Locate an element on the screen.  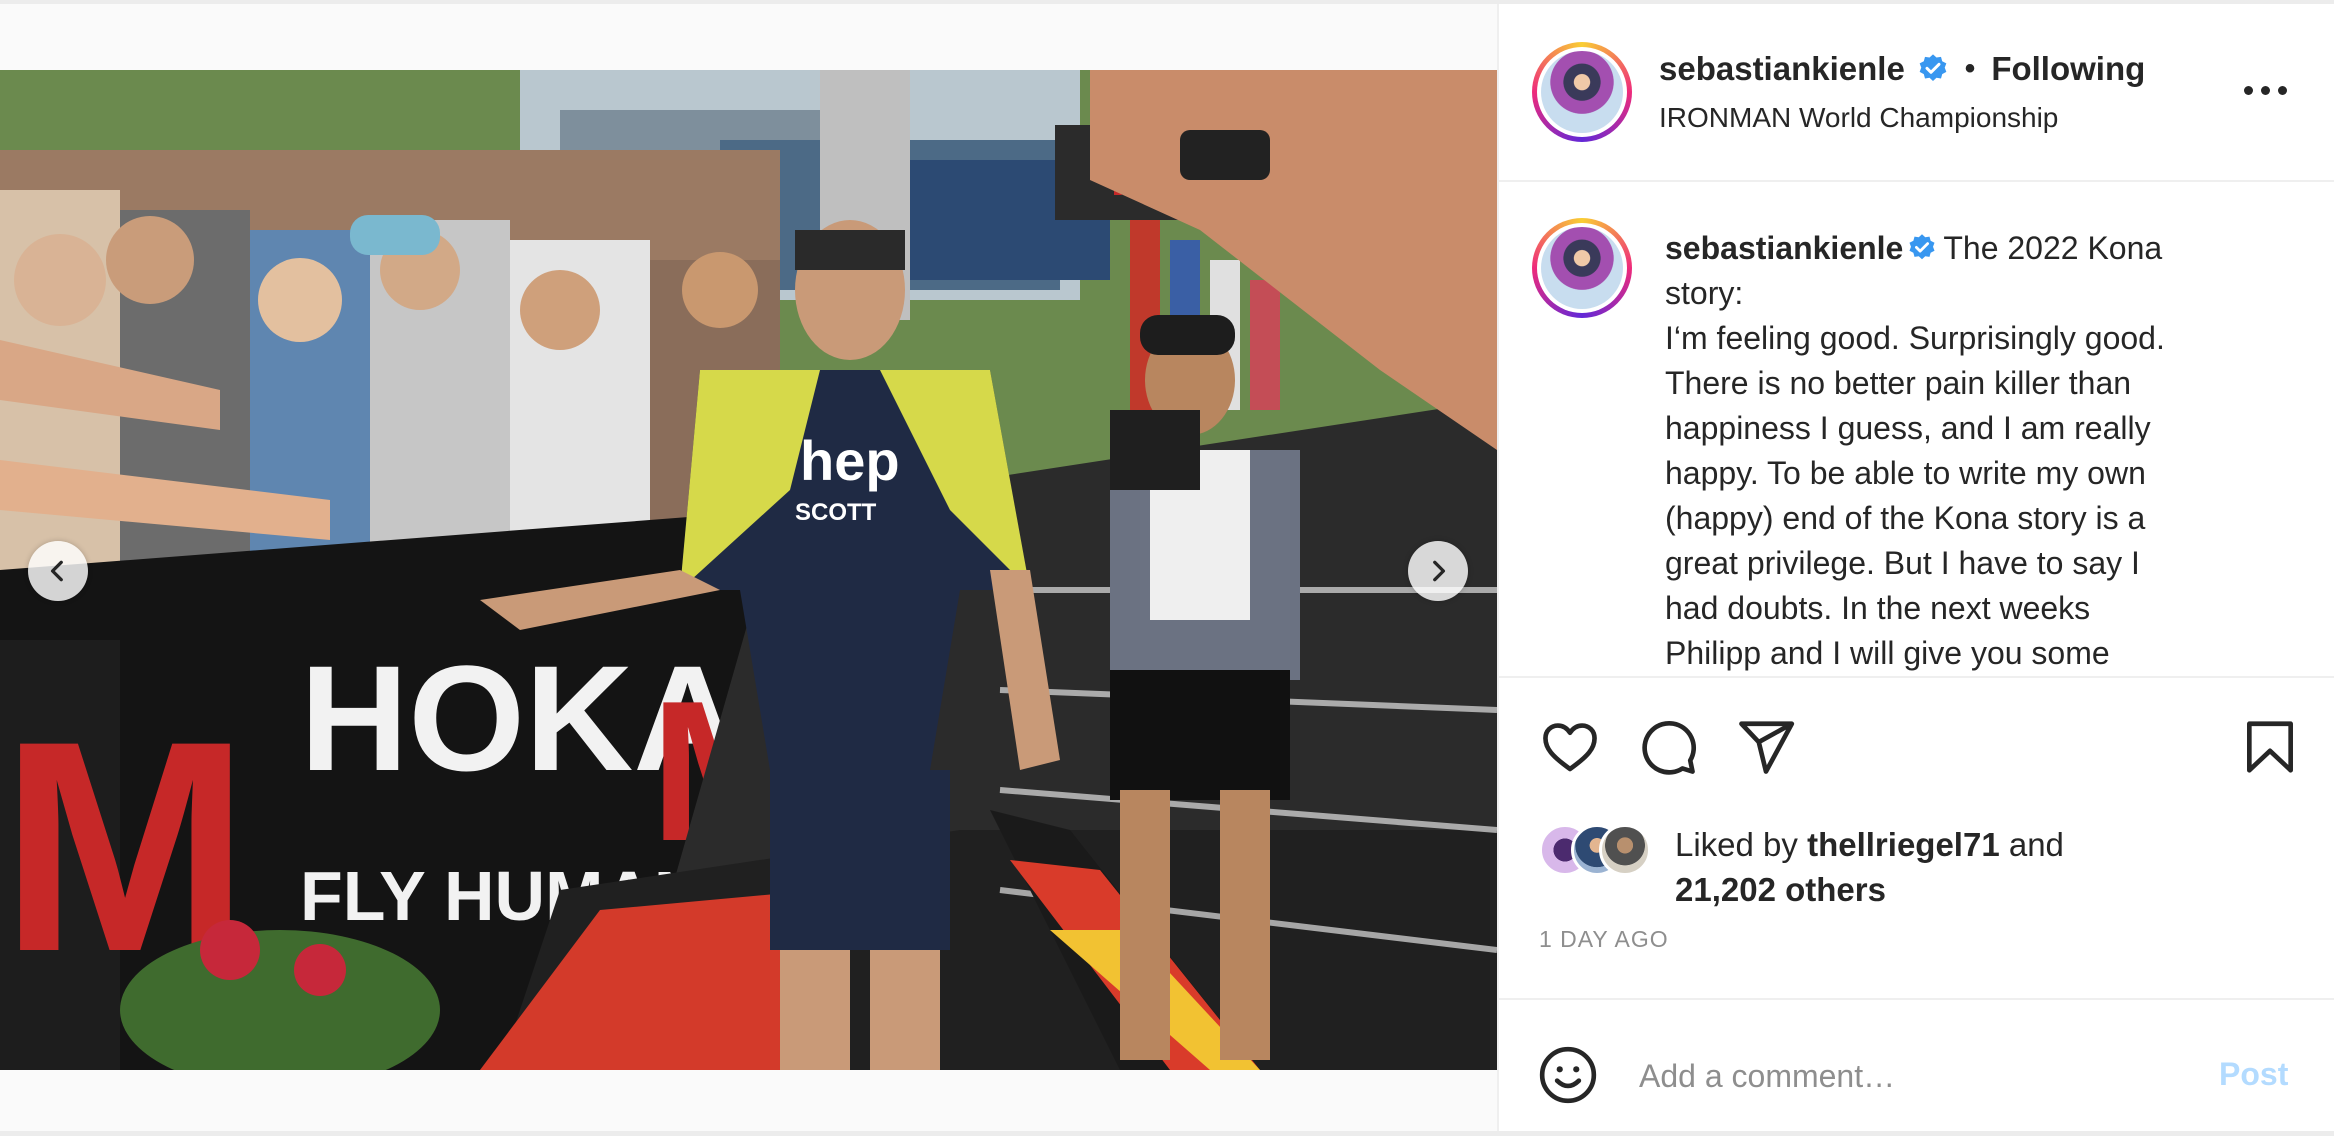
likes-section: Liked by thellriegel71 and 21,202 others is located at coordinates (1916, 865).